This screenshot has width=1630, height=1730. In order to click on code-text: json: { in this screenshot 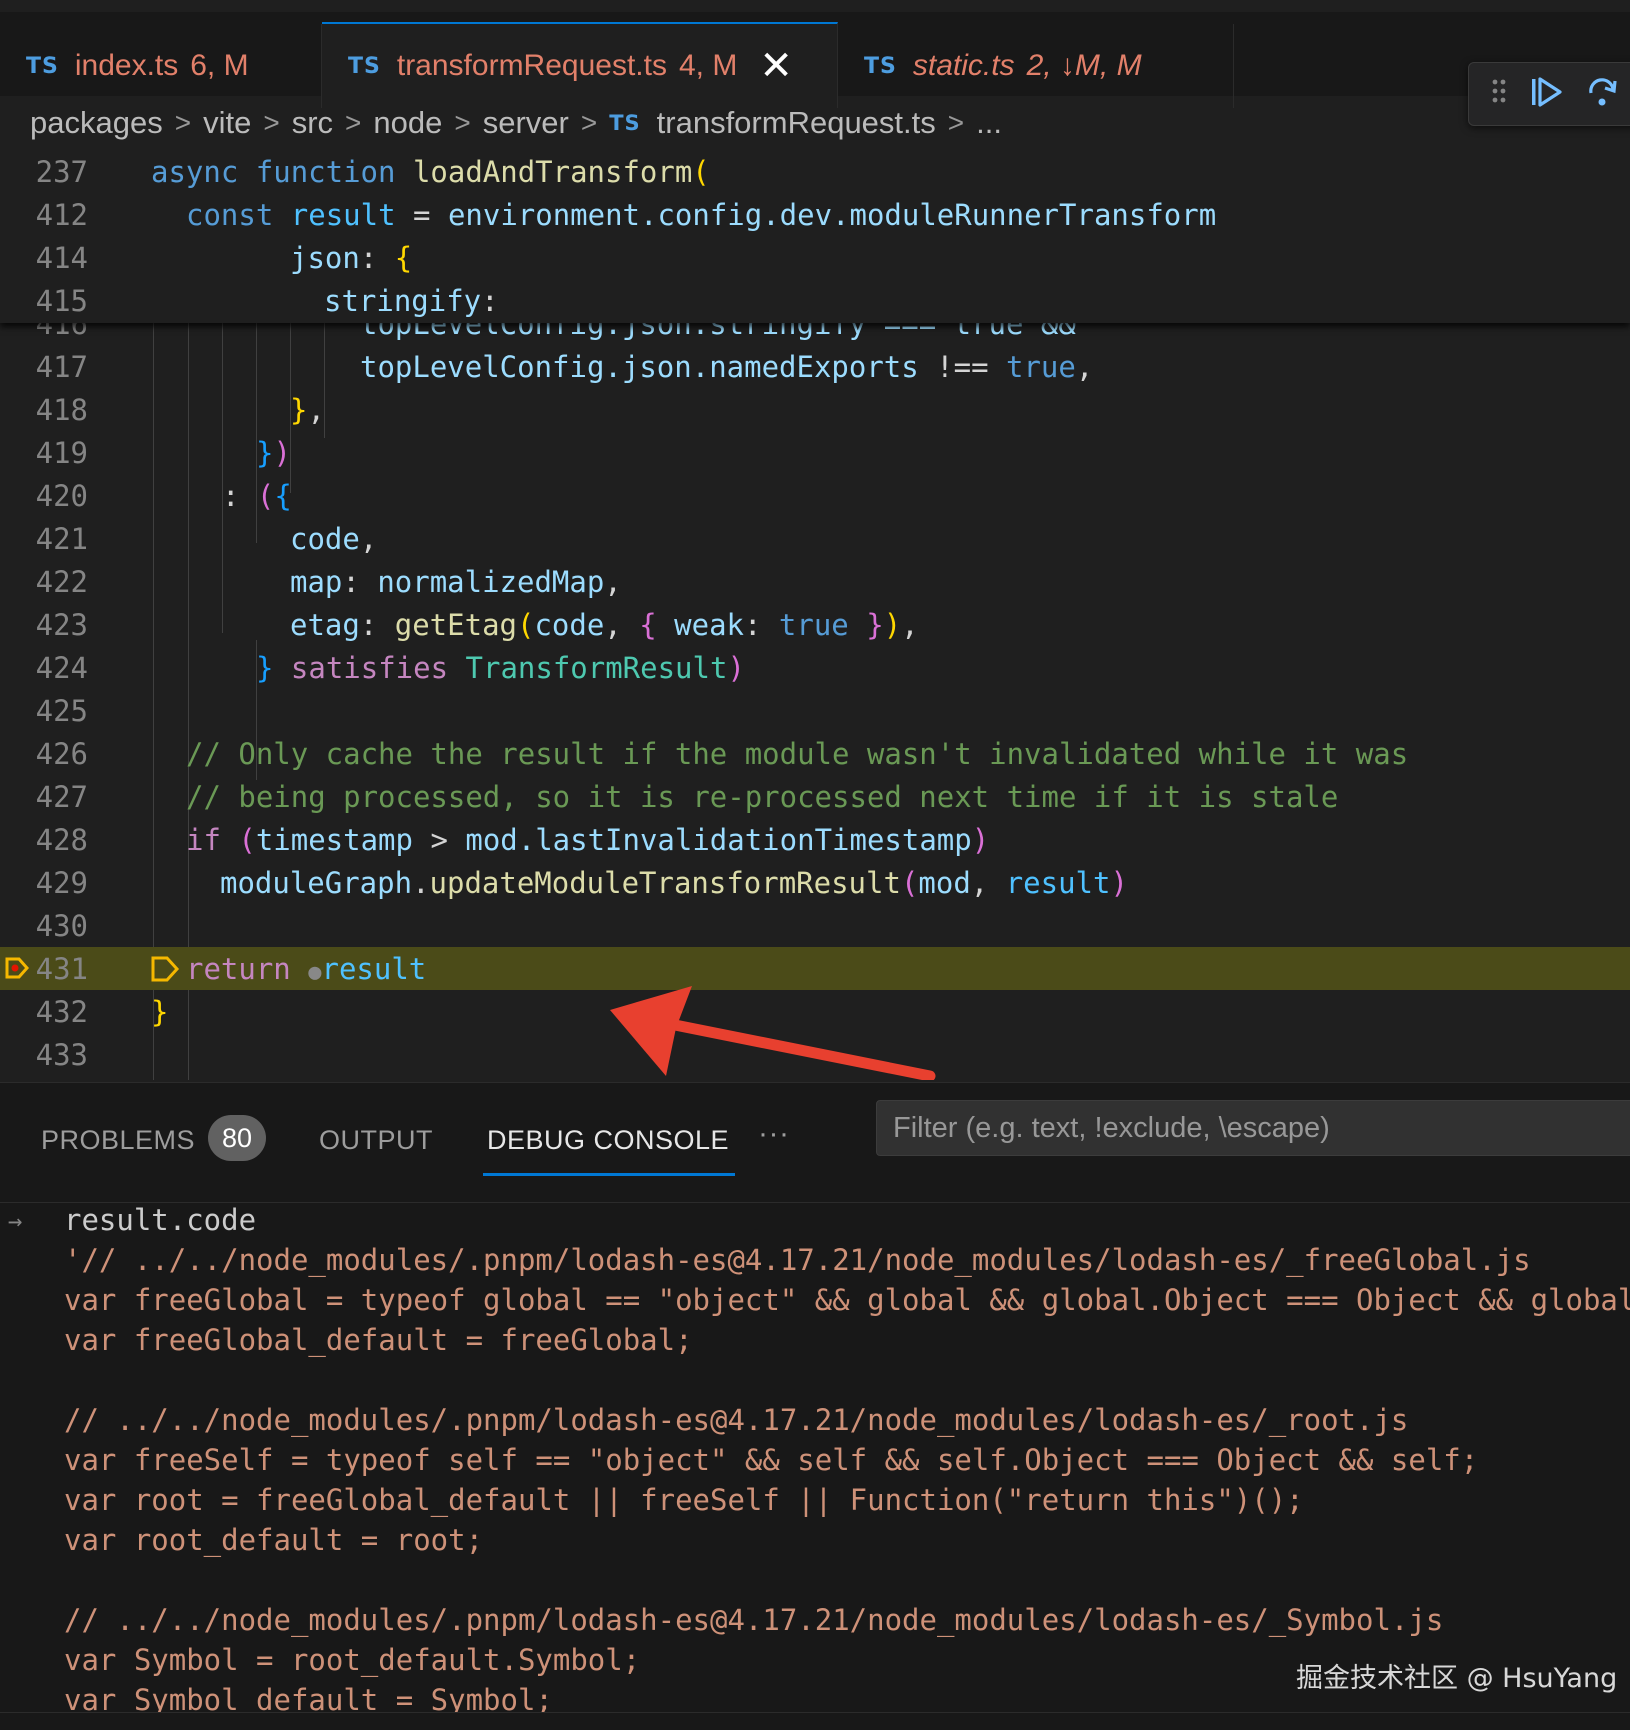, I will do `click(351, 257)`.